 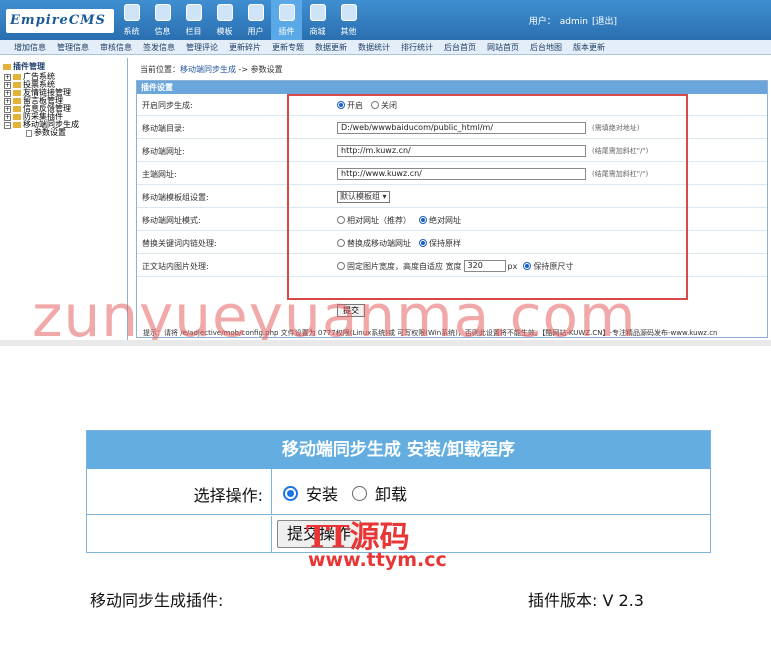 I want to click on sub-nav-item: 管理评论, so click(x=202, y=47).